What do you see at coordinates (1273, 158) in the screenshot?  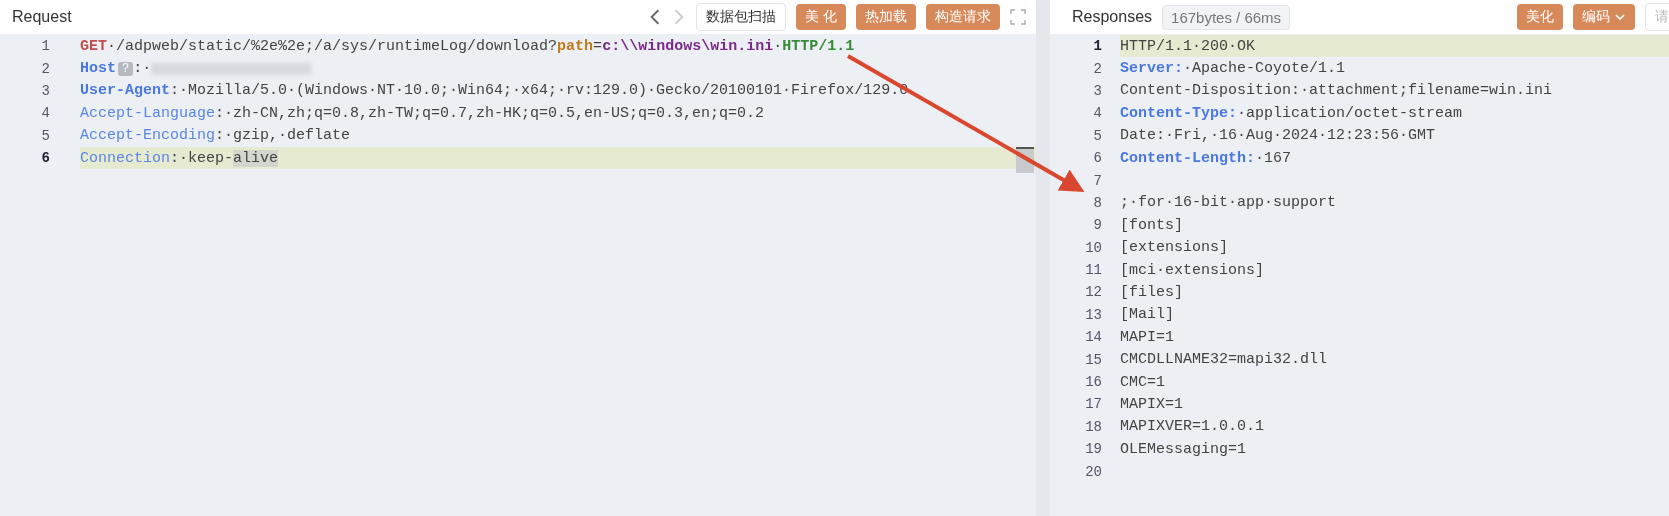 I see `code-token: ·167` at bounding box center [1273, 158].